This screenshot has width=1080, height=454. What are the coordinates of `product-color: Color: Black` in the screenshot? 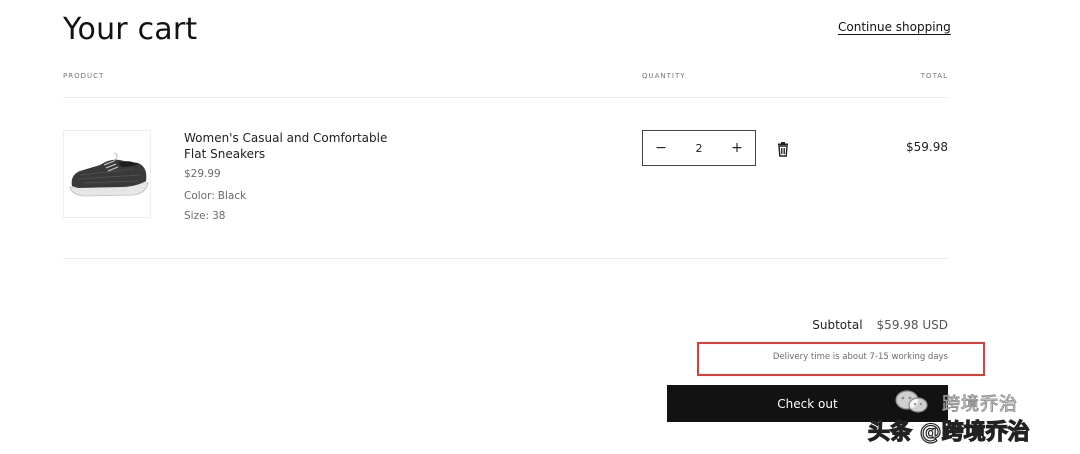 It's located at (215, 196).